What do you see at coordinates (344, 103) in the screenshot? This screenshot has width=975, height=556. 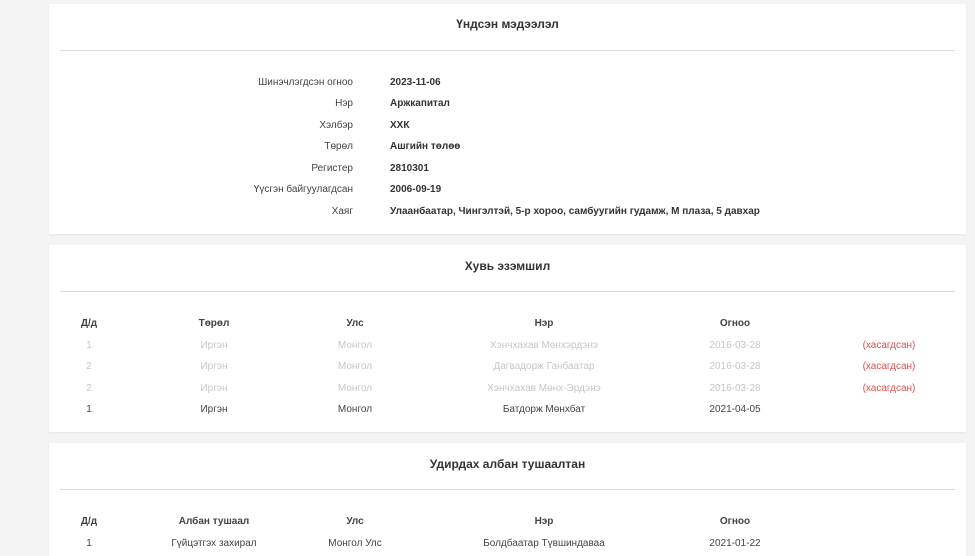 I see `info-label: Нэр` at bounding box center [344, 103].